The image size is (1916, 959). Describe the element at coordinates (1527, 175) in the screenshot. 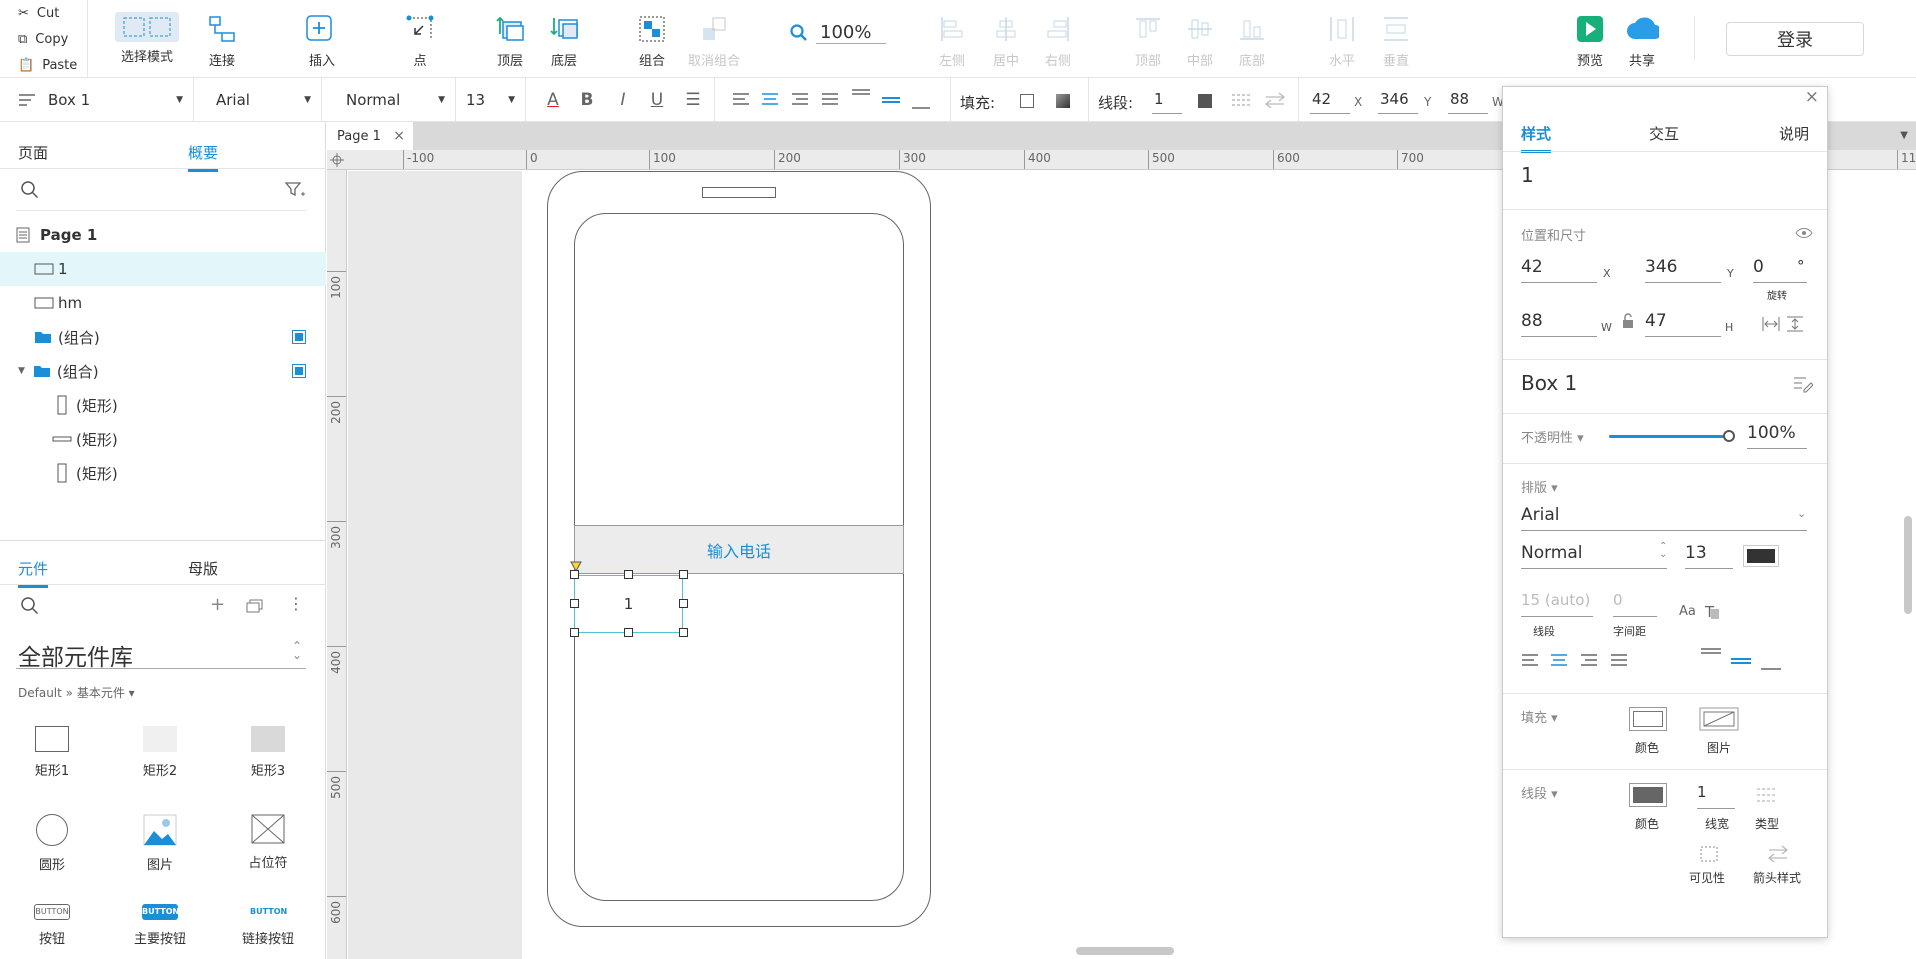

I see `widget-name-input: 1` at that location.